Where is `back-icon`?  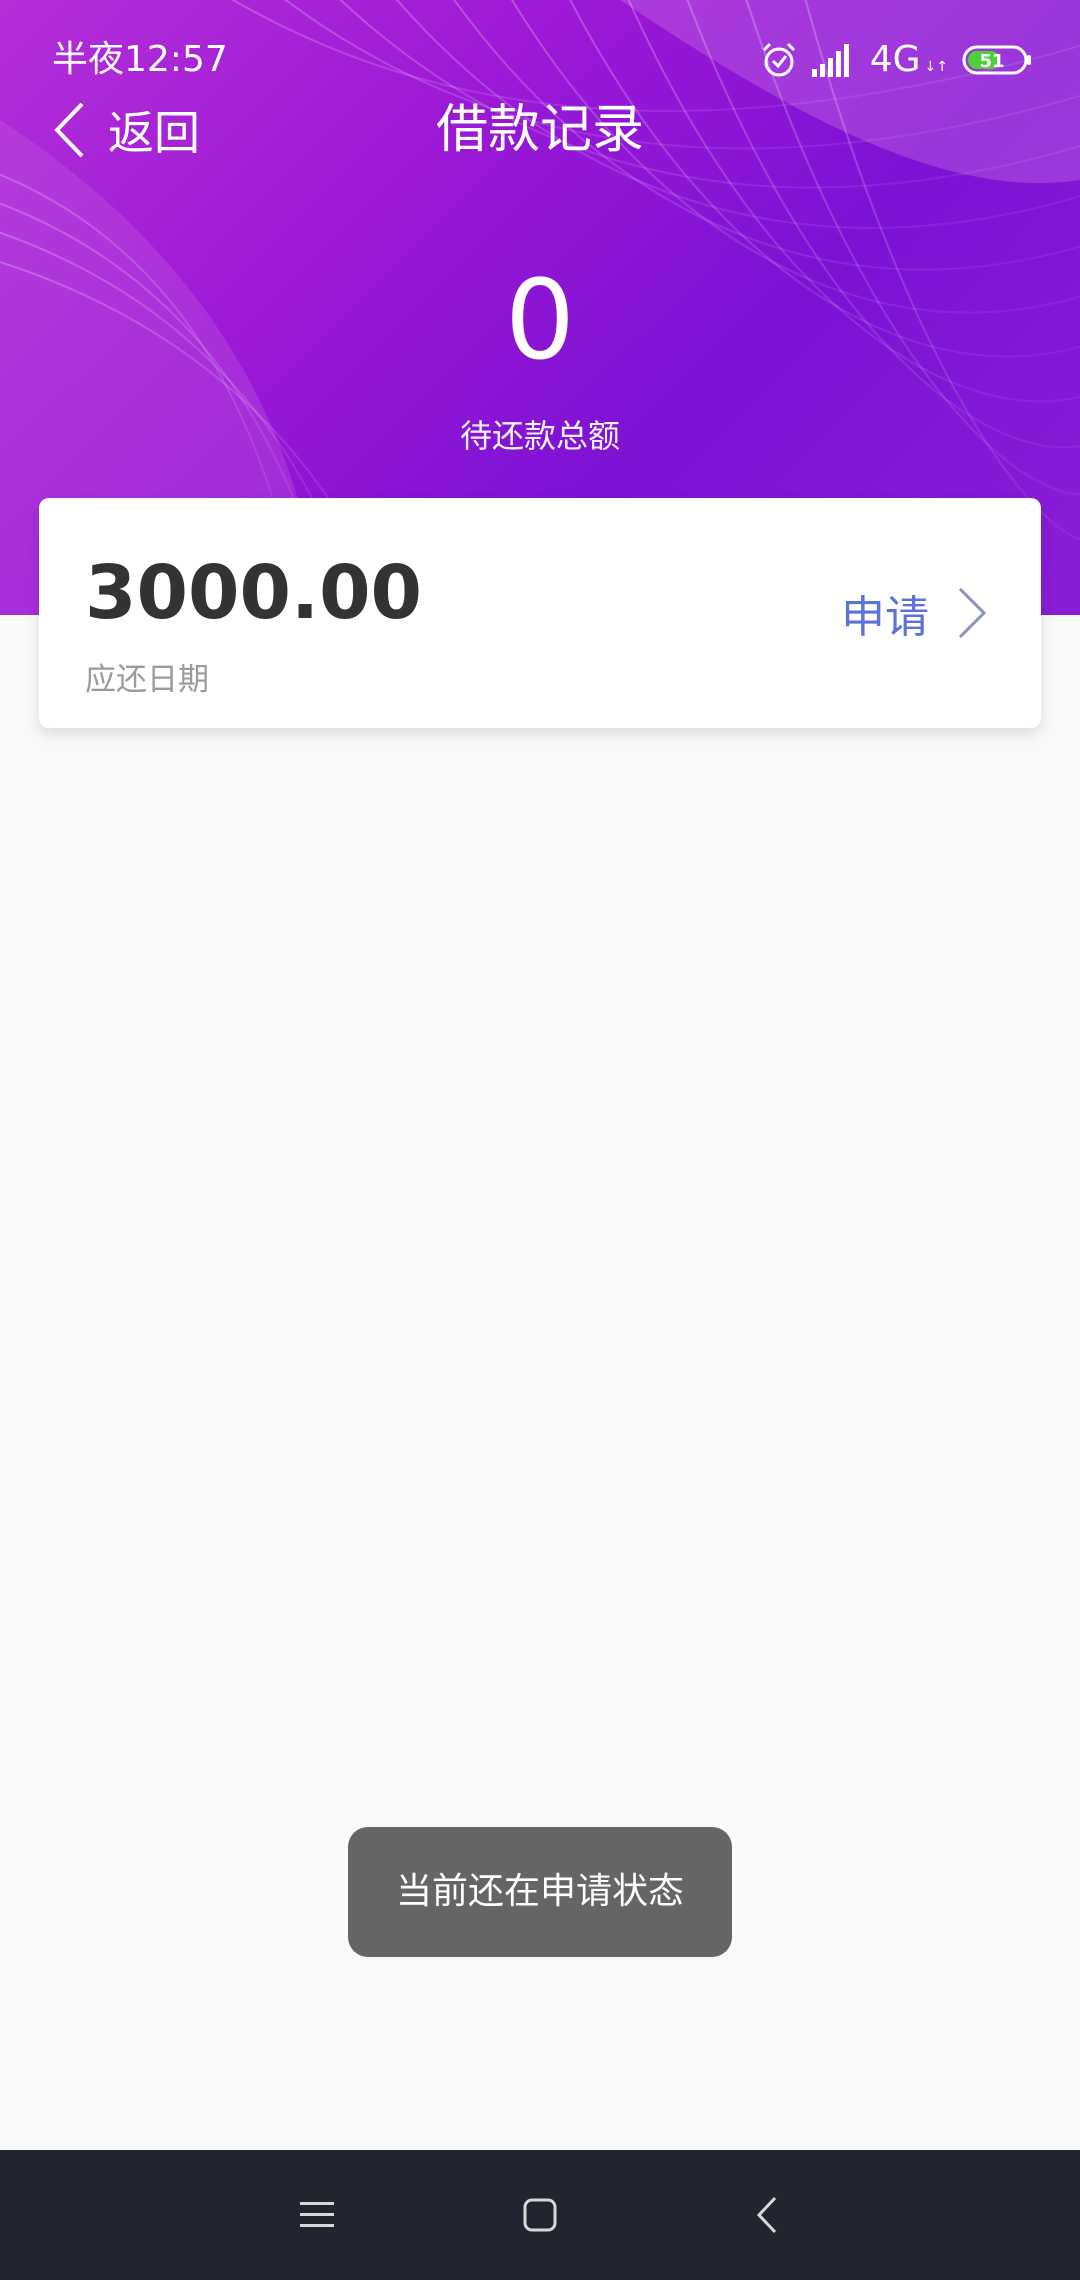 back-icon is located at coordinates (766, 2215).